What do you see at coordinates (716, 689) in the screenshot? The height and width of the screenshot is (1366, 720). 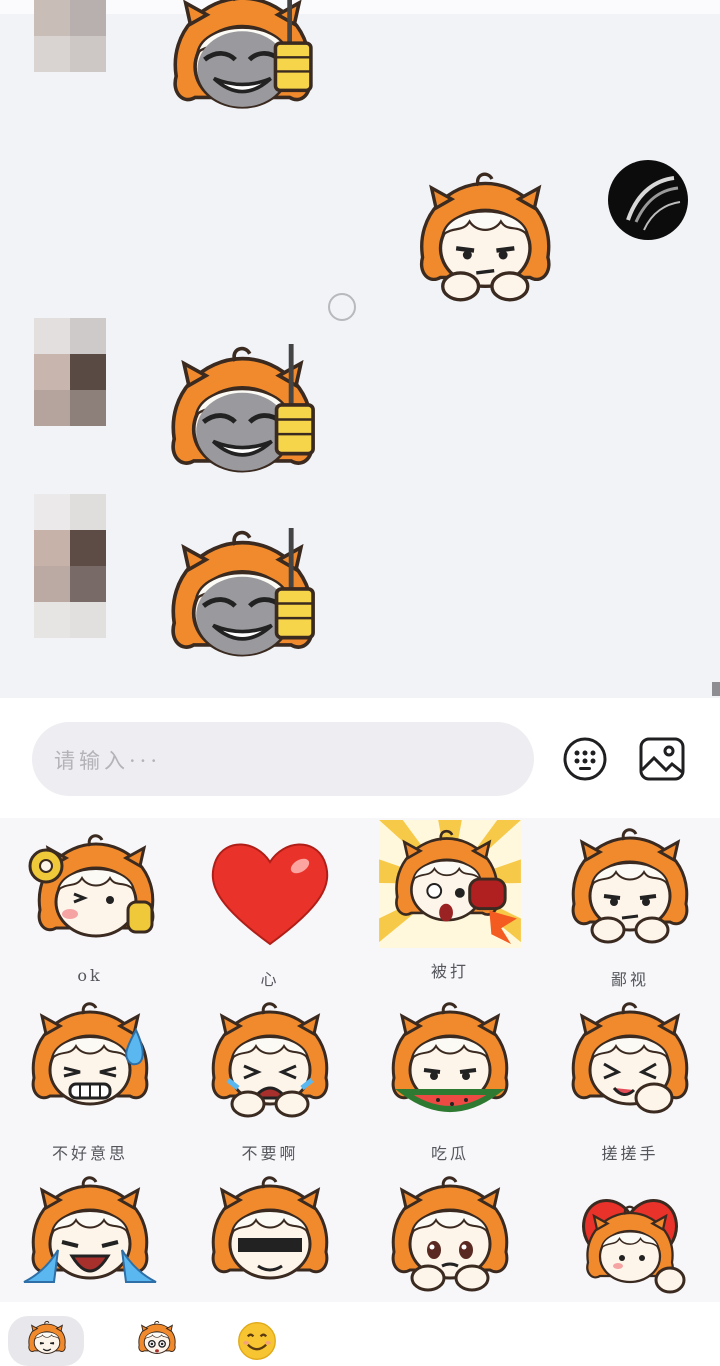 I see `scrollbar` at bounding box center [716, 689].